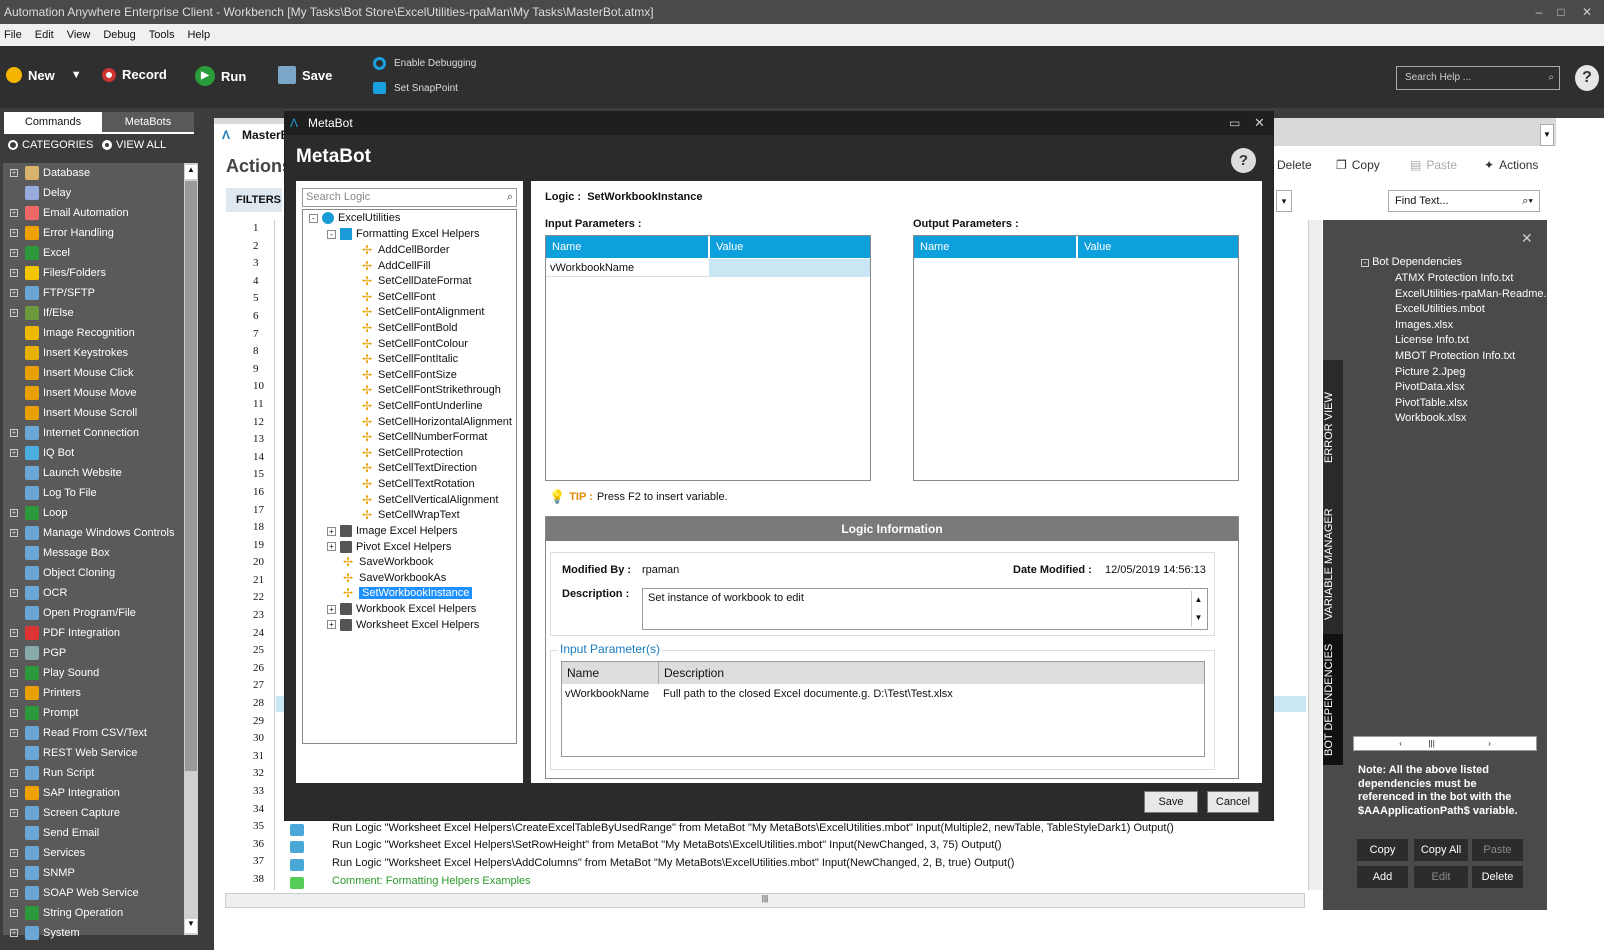 The image size is (1604, 950). I want to click on copy-all-button: Copy All, so click(1441, 850).